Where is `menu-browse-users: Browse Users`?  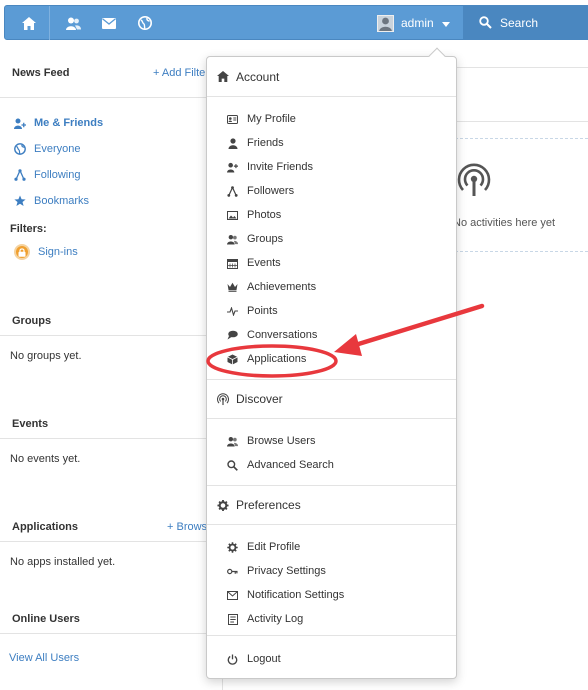
menu-browse-users: Browse Users is located at coordinates (331, 441).